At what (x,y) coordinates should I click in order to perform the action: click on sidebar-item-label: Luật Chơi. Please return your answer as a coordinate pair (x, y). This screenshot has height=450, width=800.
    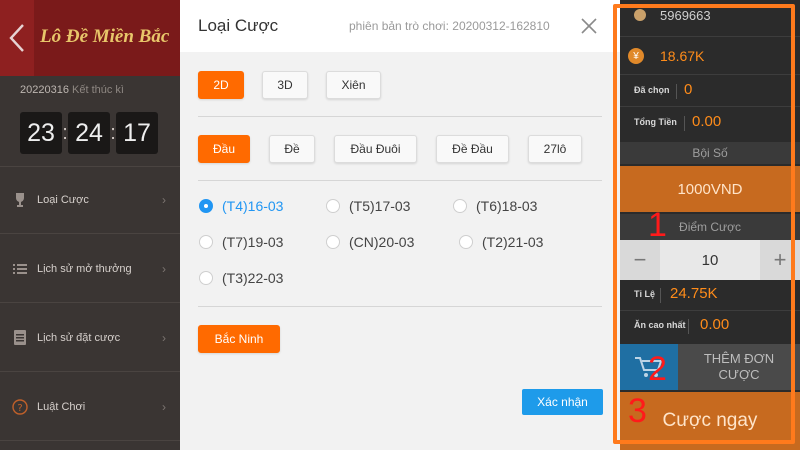
    Looking at the image, I should click on (61, 406).